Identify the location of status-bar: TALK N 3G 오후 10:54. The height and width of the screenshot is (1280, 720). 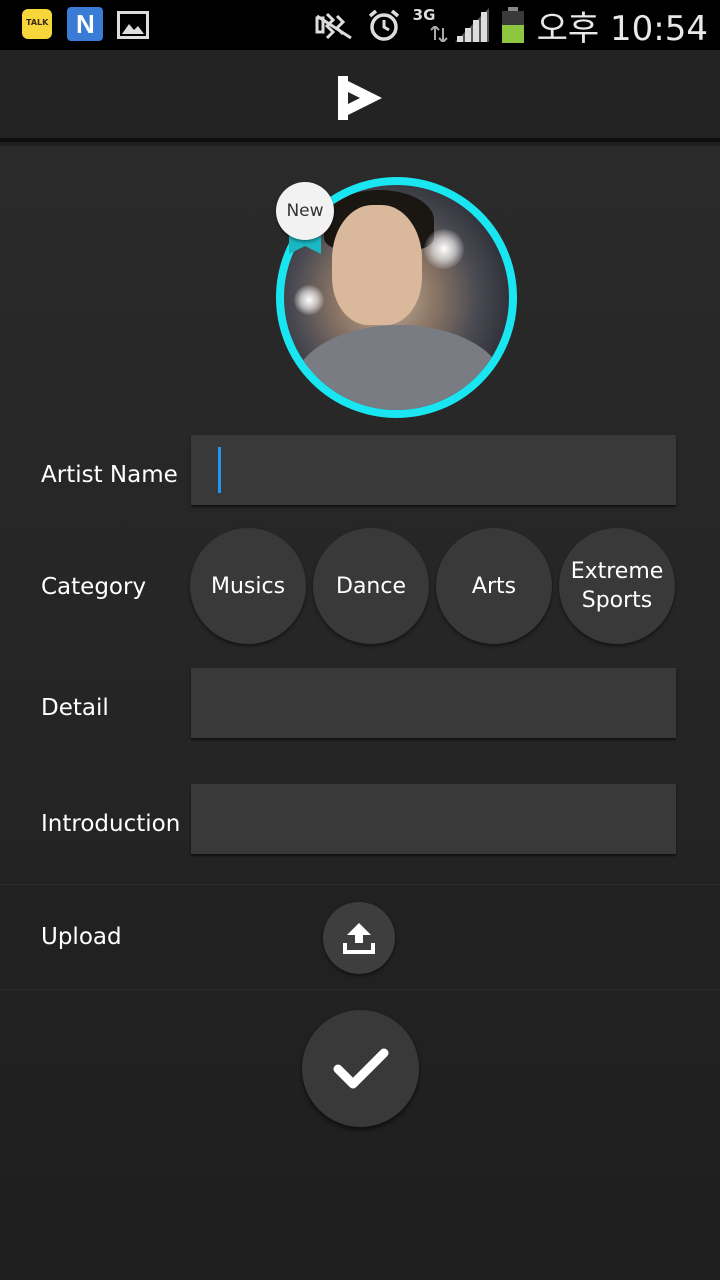
(360, 25).